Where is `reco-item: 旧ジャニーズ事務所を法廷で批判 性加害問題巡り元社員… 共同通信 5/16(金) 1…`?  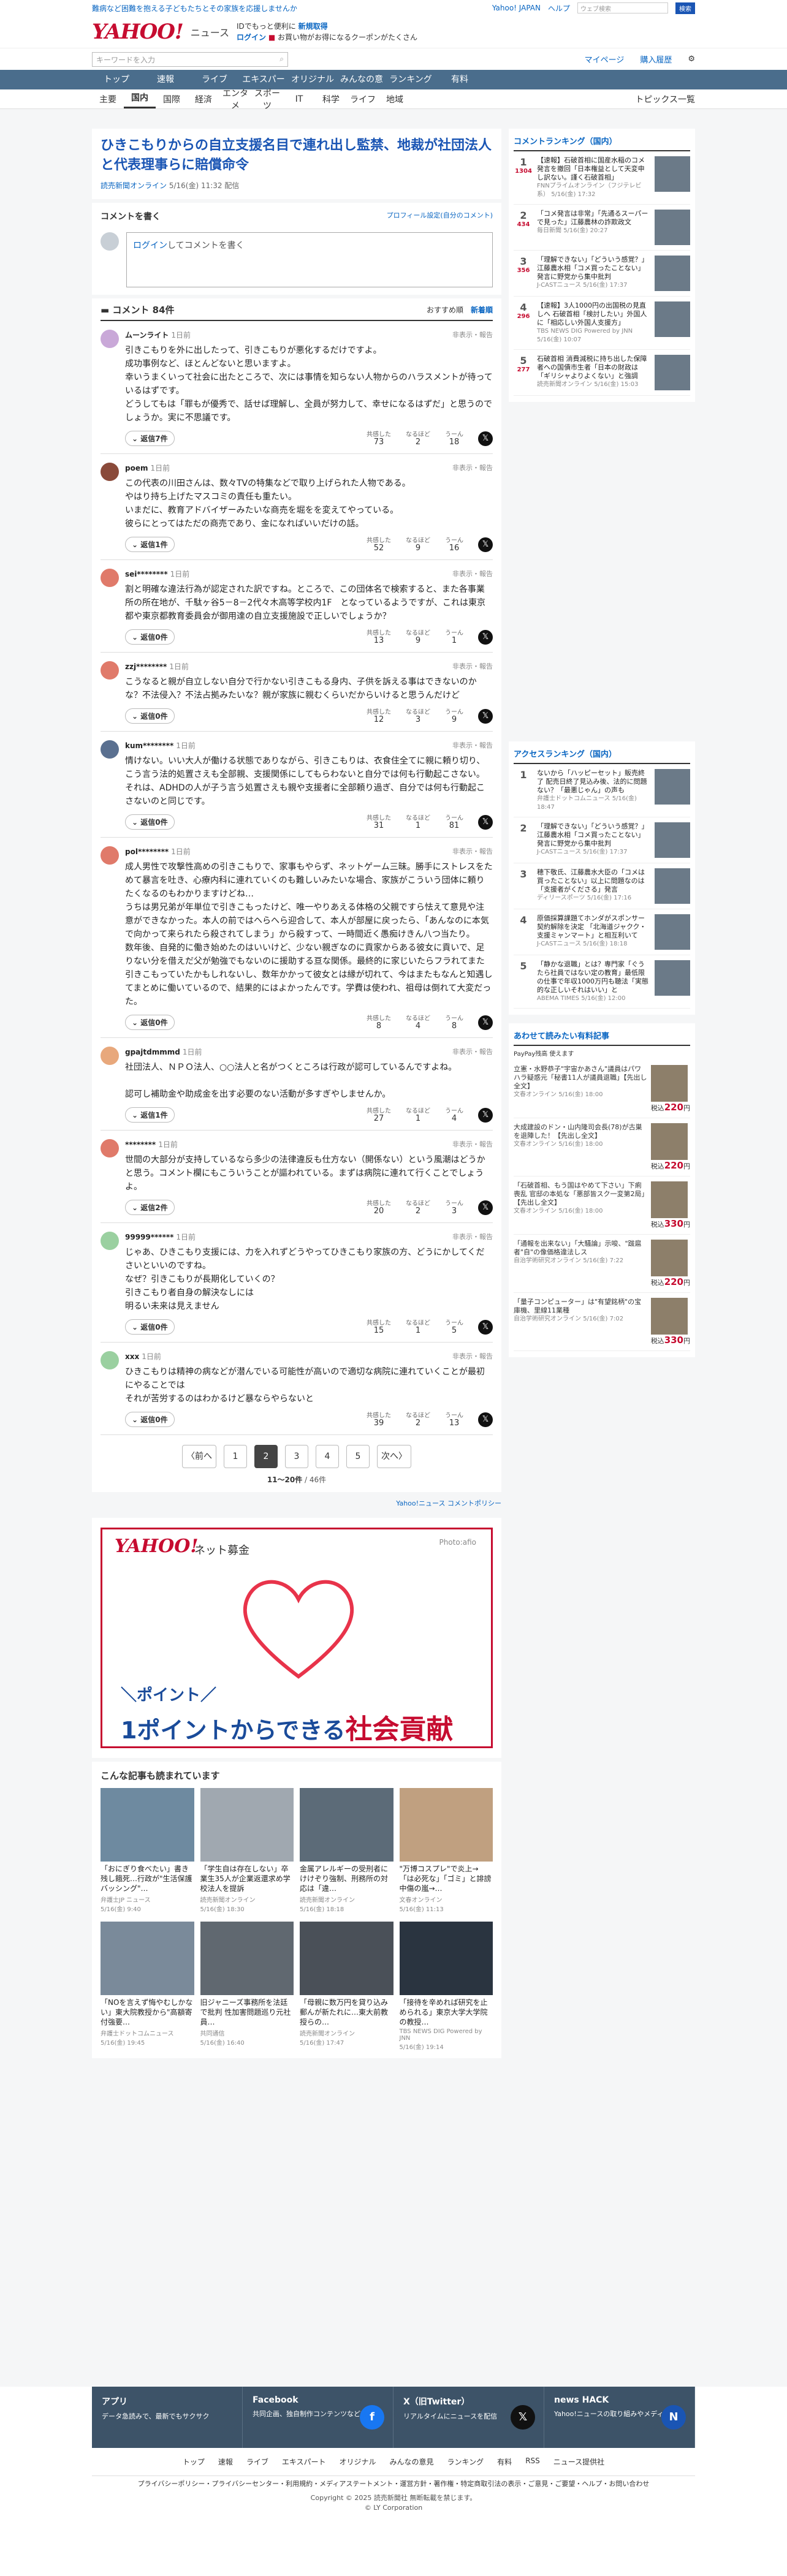
reco-item: 旧ジャニーズ事務所を法廷で批判 性加害問題巡り元社員… 共同通信 5/16(金) 1… is located at coordinates (247, 1986).